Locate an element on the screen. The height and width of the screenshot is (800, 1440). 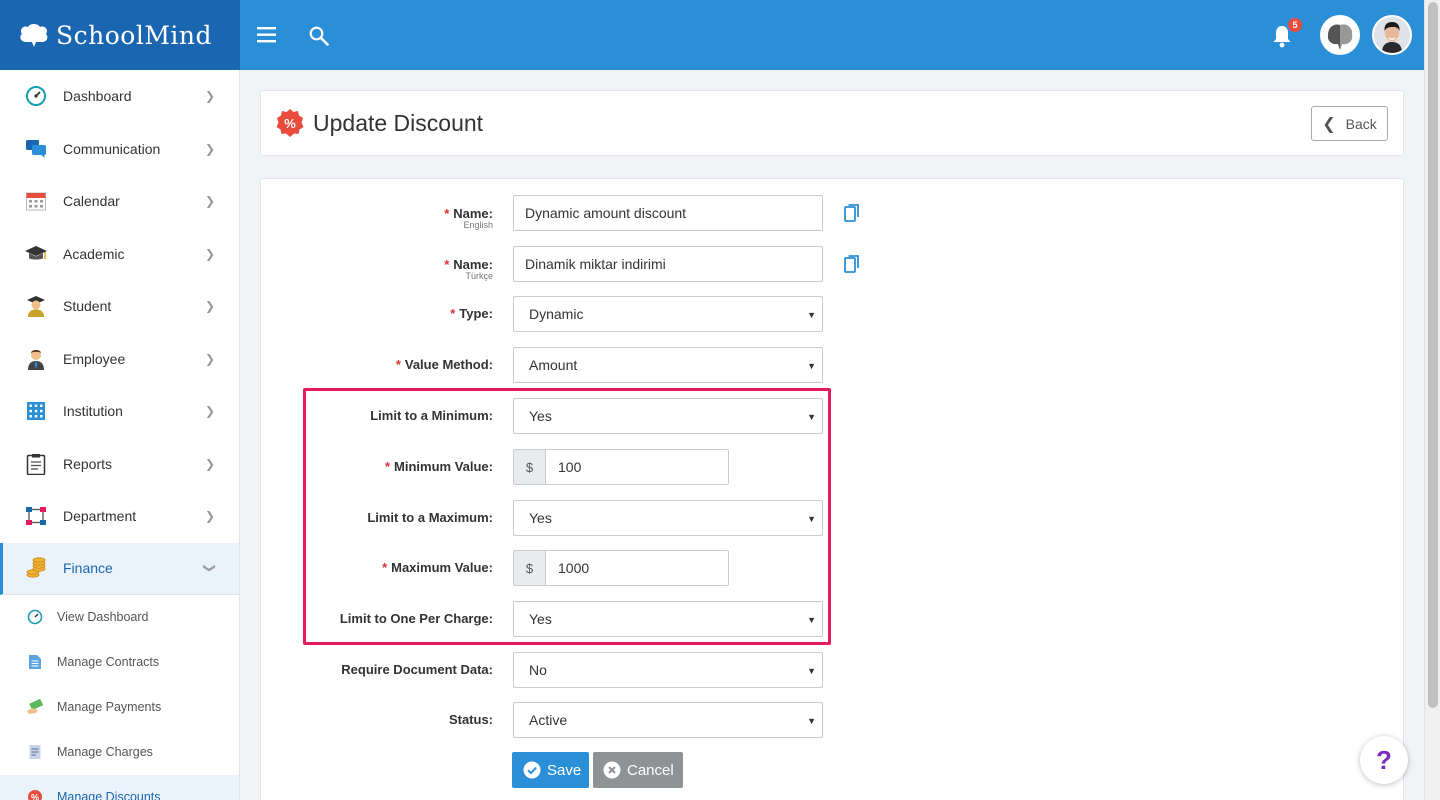
field-label: Limit to a Minimum: is located at coordinates (431, 415).